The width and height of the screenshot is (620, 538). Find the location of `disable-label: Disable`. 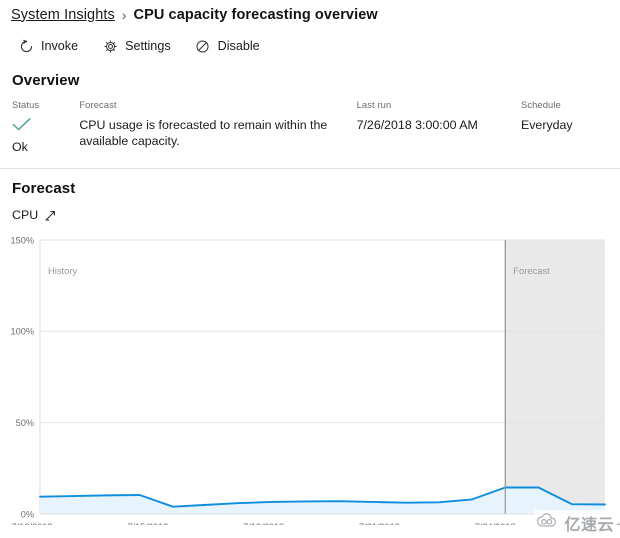

disable-label: Disable is located at coordinates (238, 46).